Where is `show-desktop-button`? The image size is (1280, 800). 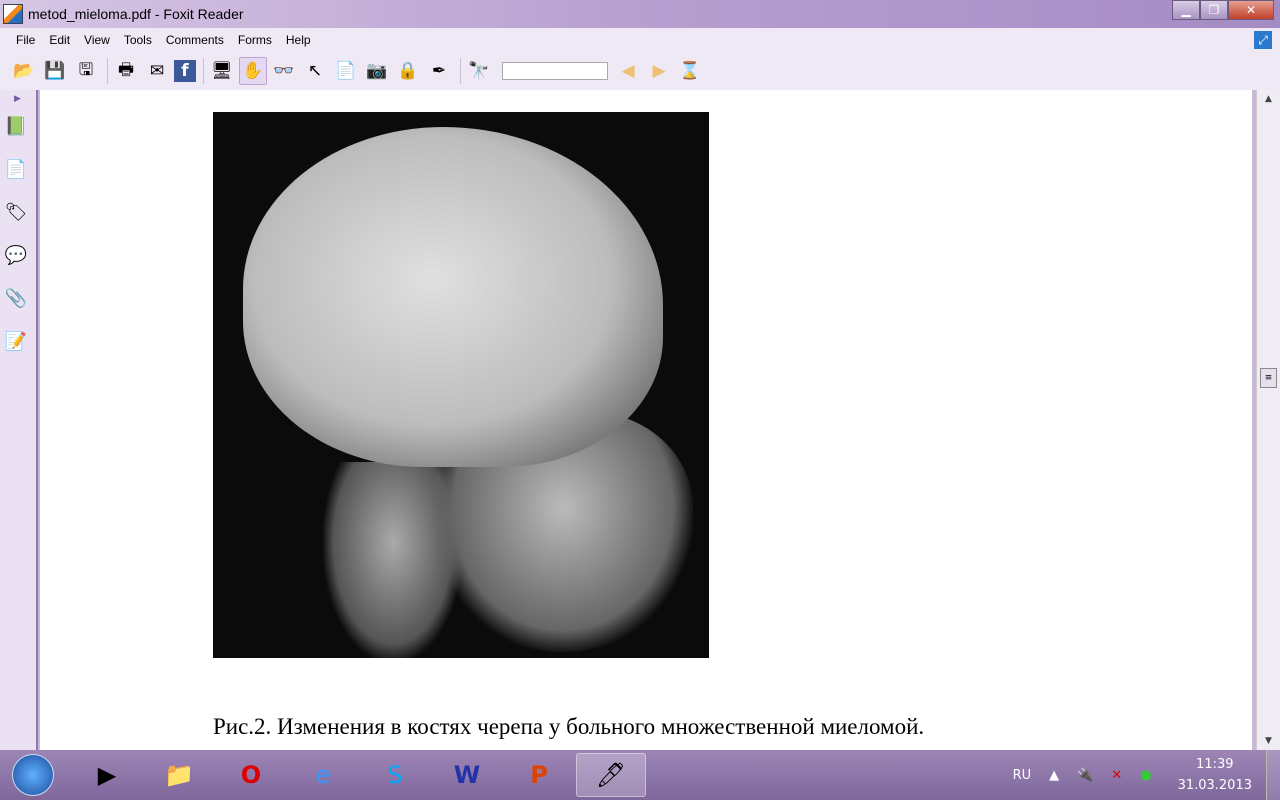 show-desktop-button is located at coordinates (1273, 775).